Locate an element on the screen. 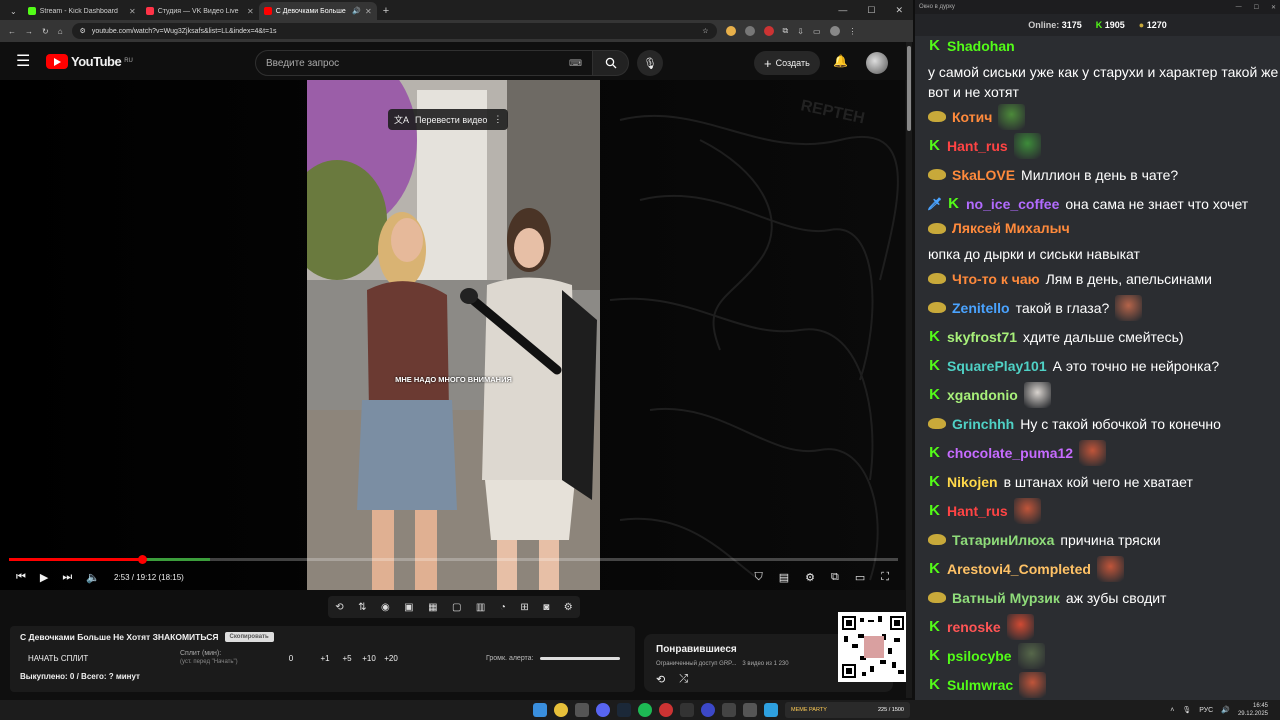 The width and height of the screenshot is (1280, 720). chrome-icon is located at coordinates (561, 710).